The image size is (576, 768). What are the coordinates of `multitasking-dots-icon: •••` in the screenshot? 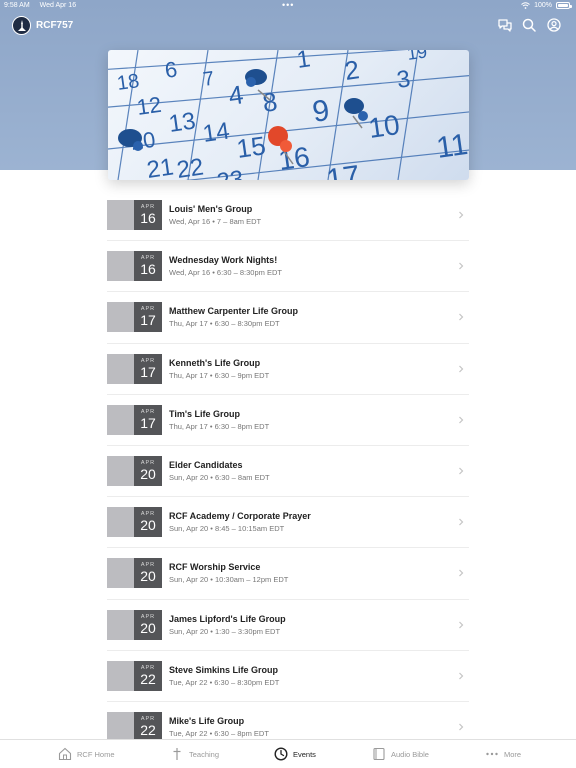 It's located at (288, 5).